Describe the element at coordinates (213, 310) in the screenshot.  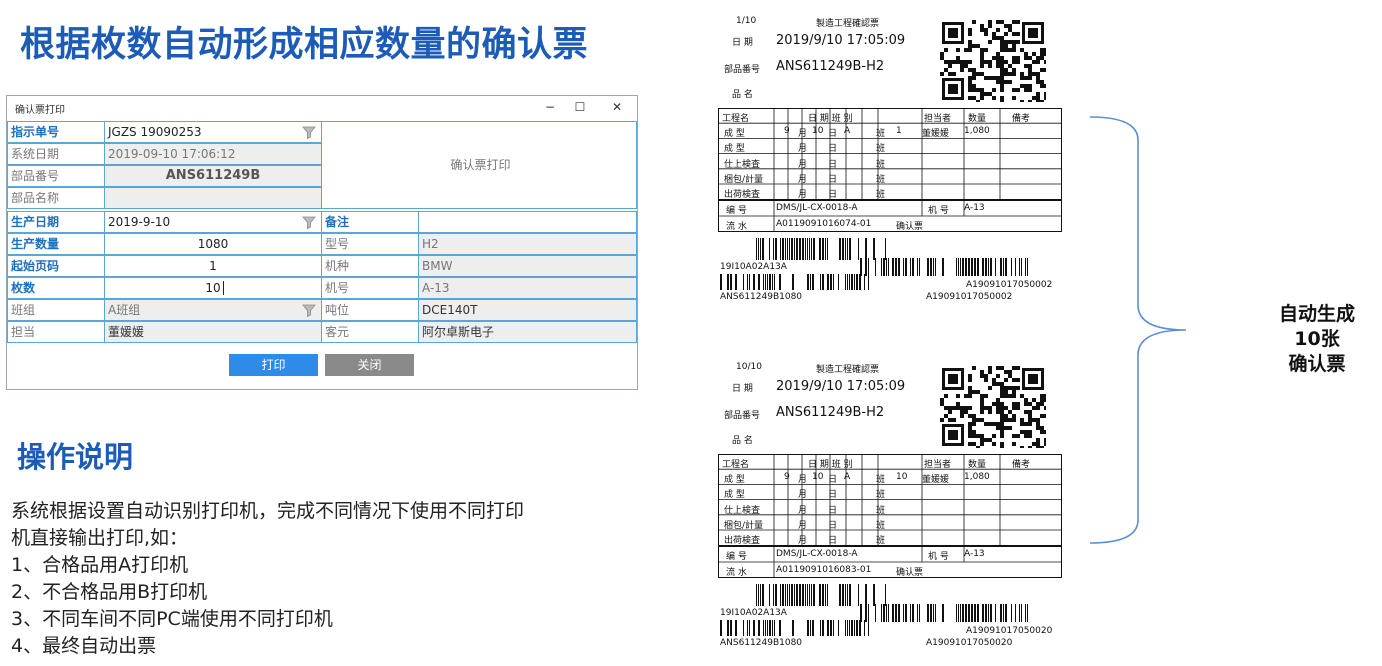
I see `team-field: A班组` at that location.